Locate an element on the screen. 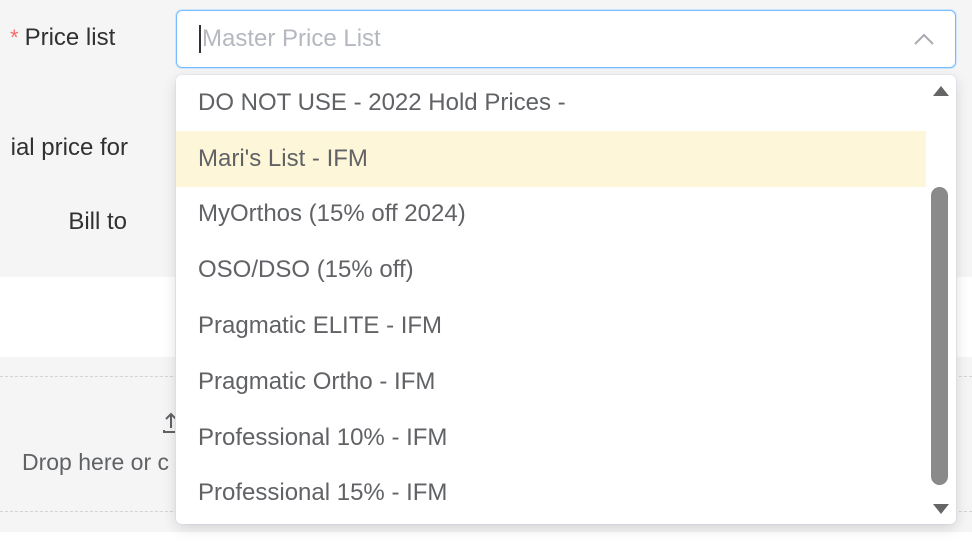 The width and height of the screenshot is (972, 546). scroll-up-arrow-icon is located at coordinates (941, 90).